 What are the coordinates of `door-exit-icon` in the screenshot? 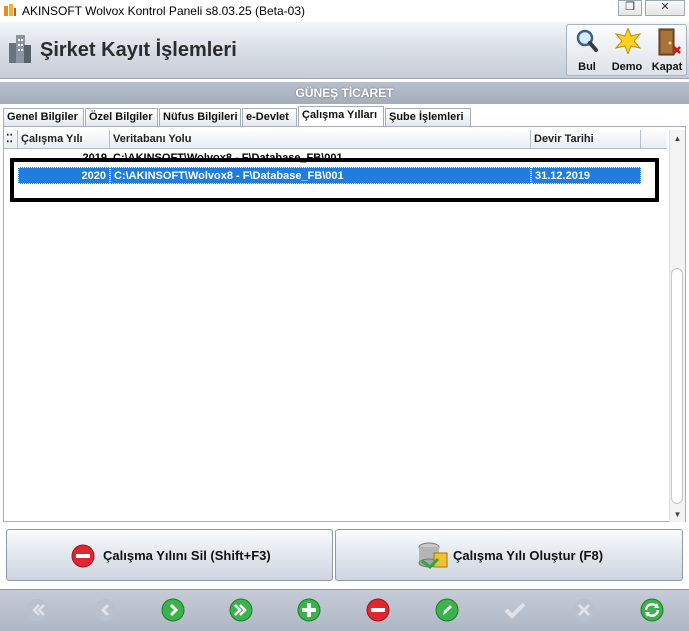 It's located at (669, 42).